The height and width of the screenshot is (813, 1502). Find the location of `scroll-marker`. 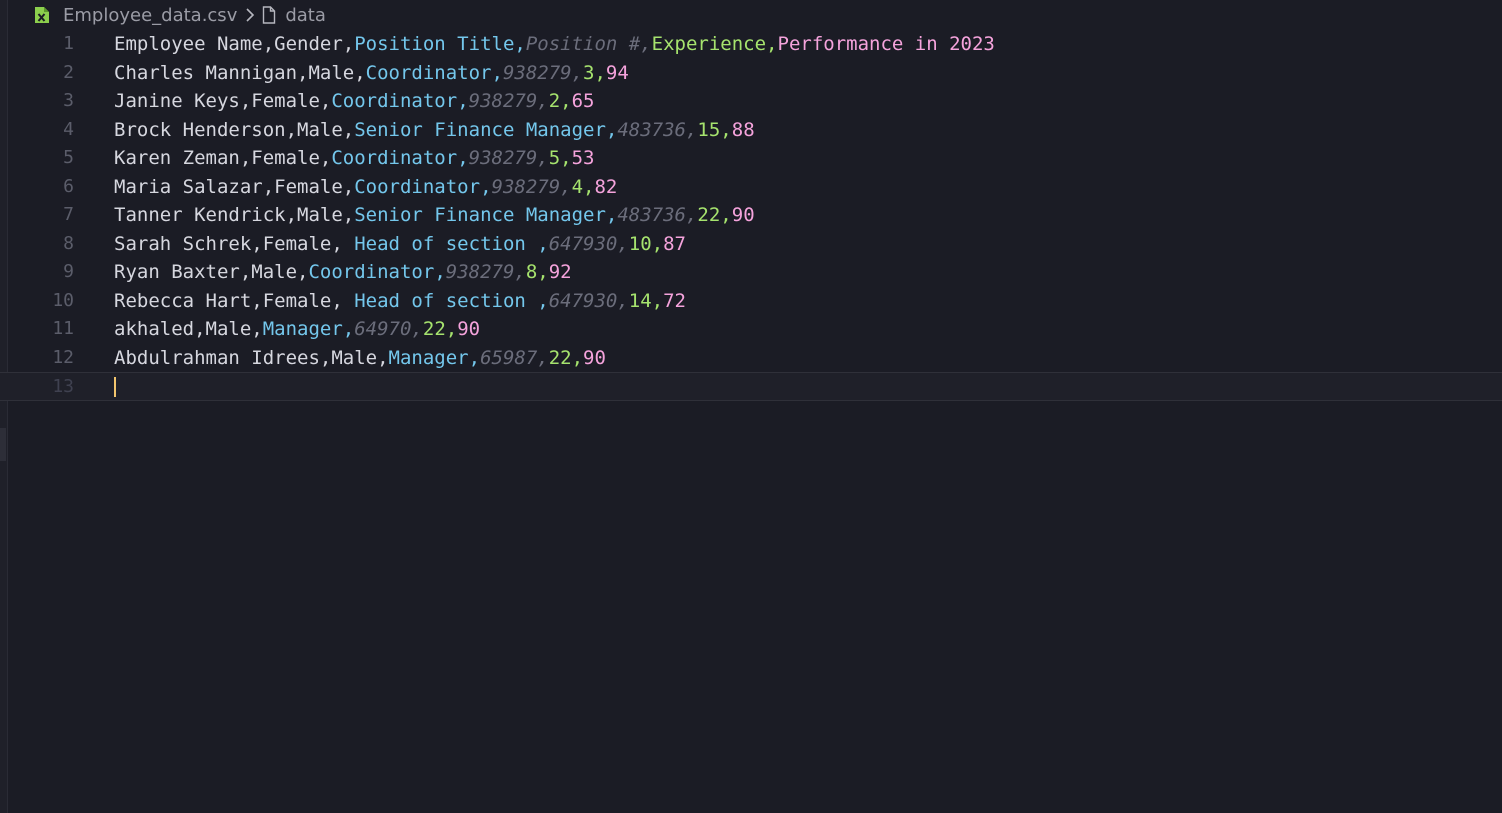

scroll-marker is located at coordinates (3, 444).